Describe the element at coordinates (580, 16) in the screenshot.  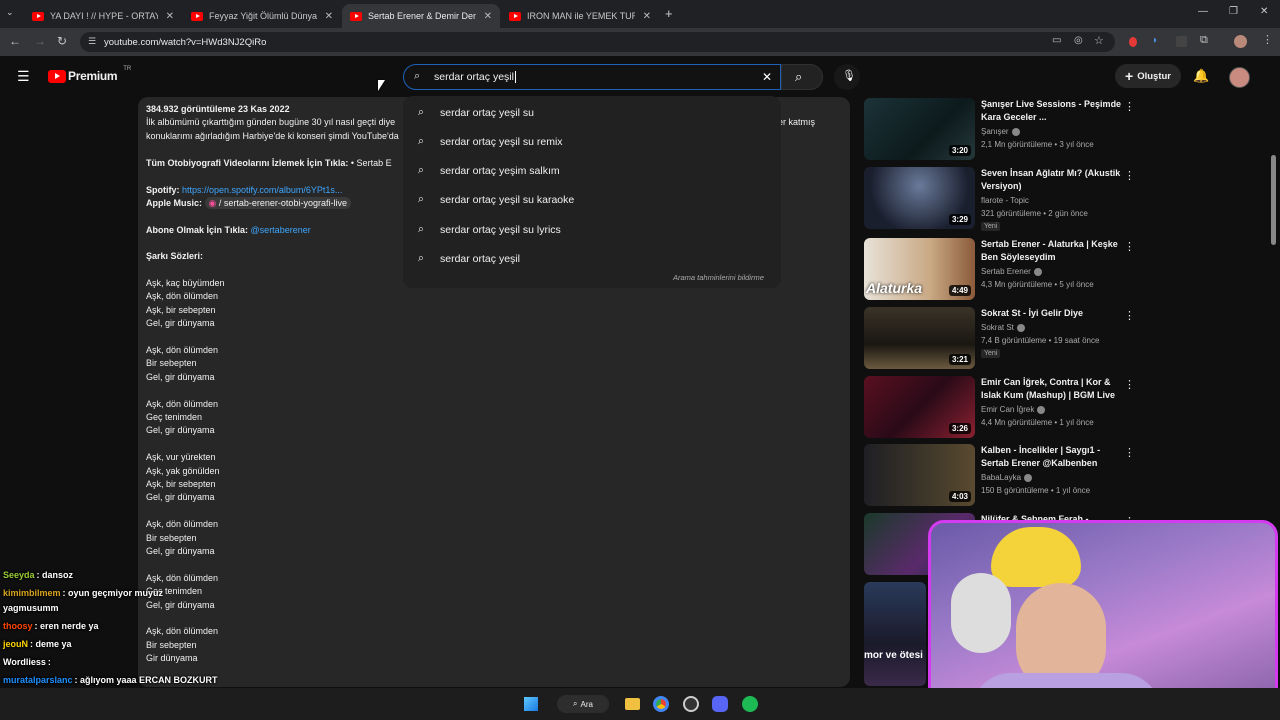
I see `browser-tab: IRON MAN ile YEMEK TURU! - Y ✕` at that location.